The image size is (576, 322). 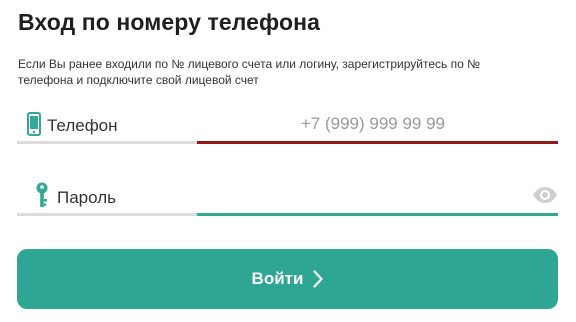 I want to click on phone-input, so click(x=374, y=124).